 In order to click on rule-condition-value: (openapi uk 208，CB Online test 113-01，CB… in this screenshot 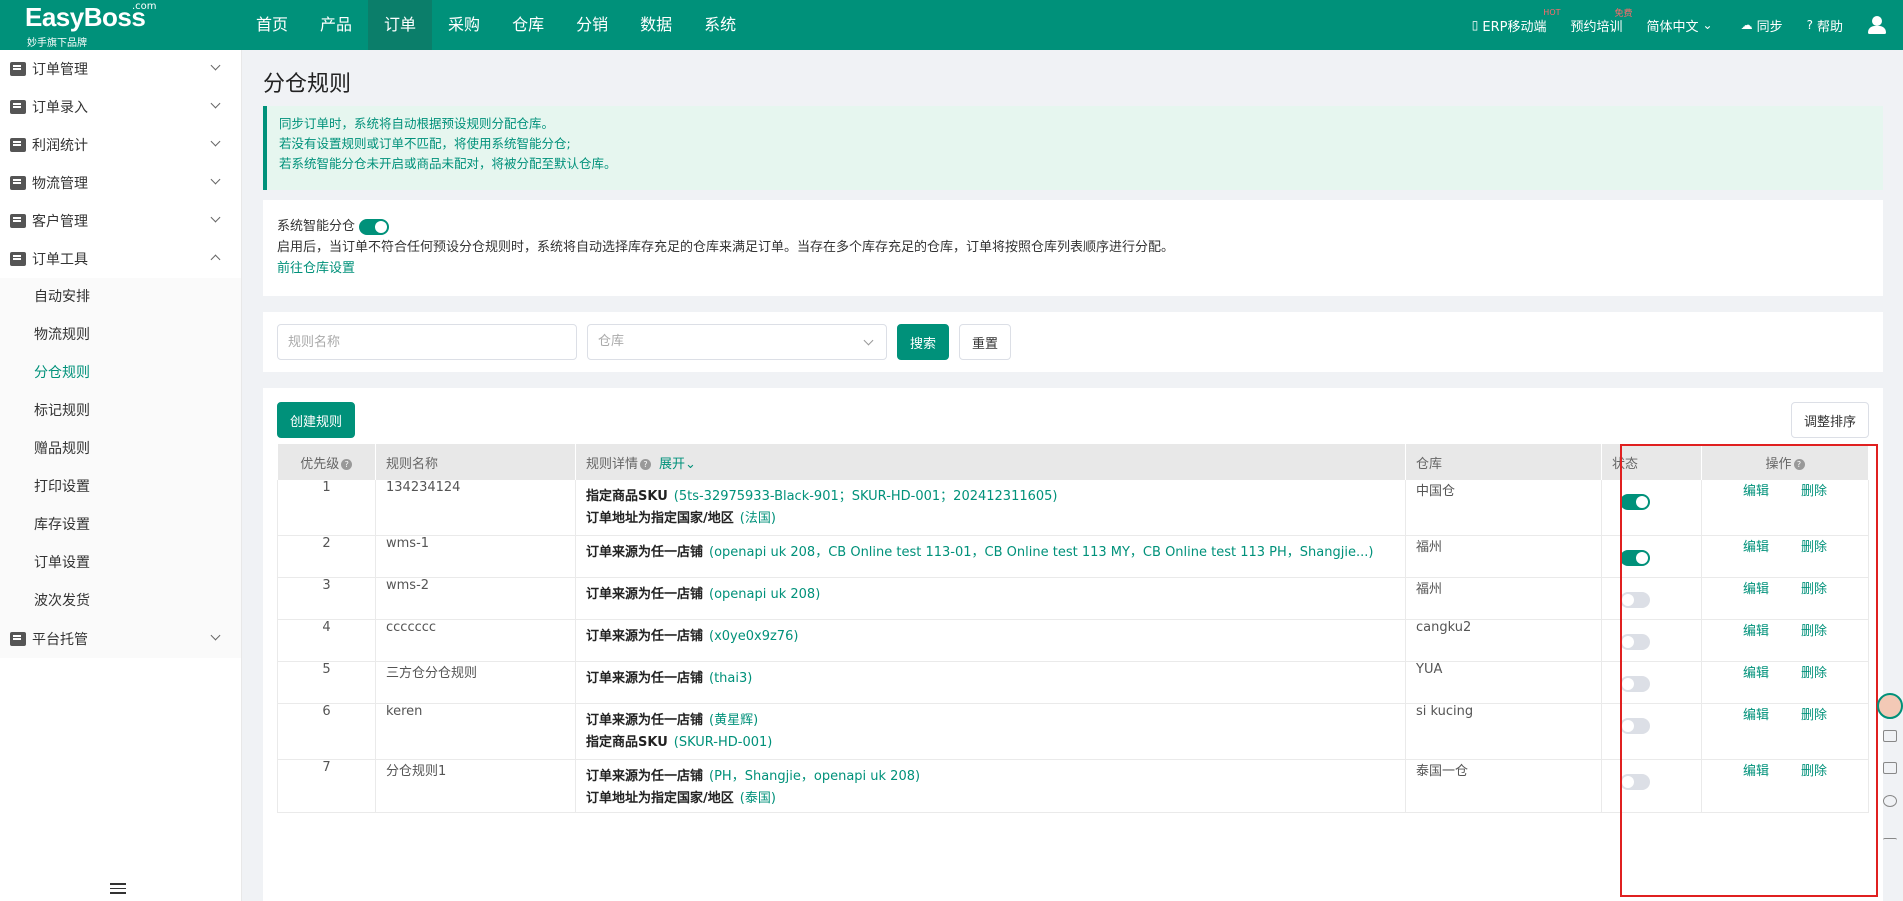, I will do `click(1041, 552)`.